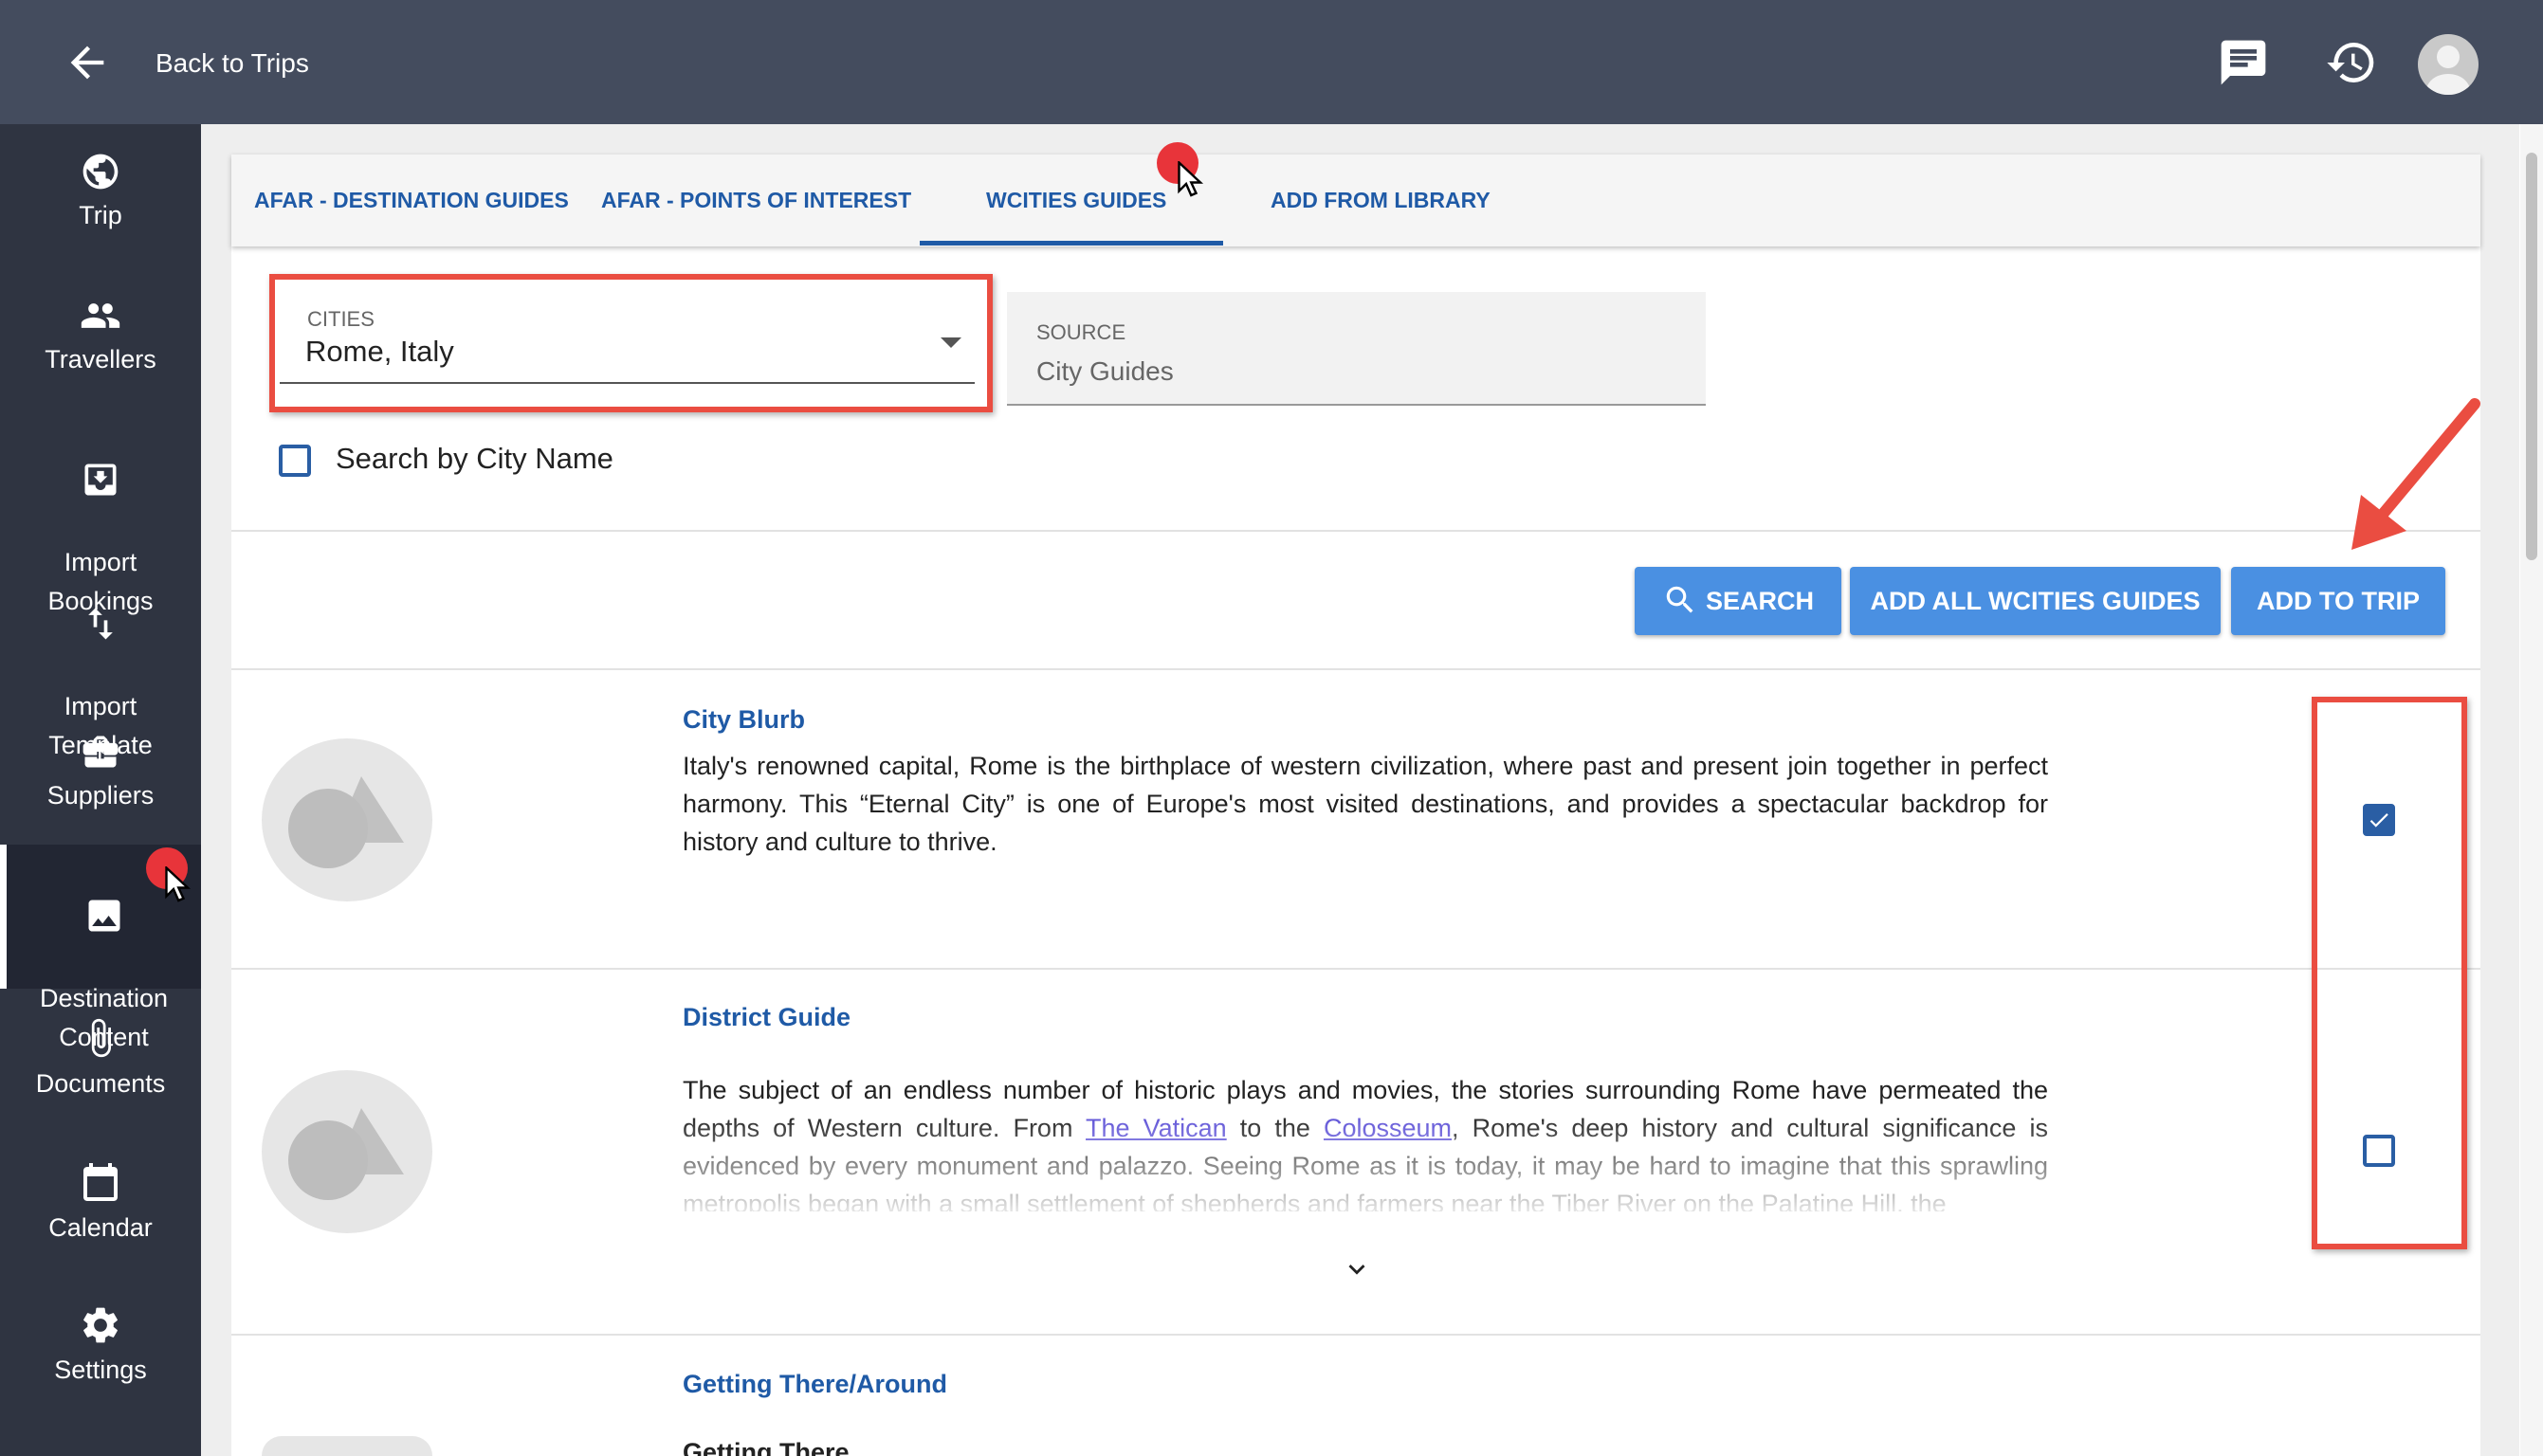 This screenshot has height=1456, width=2543. What do you see at coordinates (232, 63) in the screenshot?
I see `back-to-trips-link: Back to Trips` at bounding box center [232, 63].